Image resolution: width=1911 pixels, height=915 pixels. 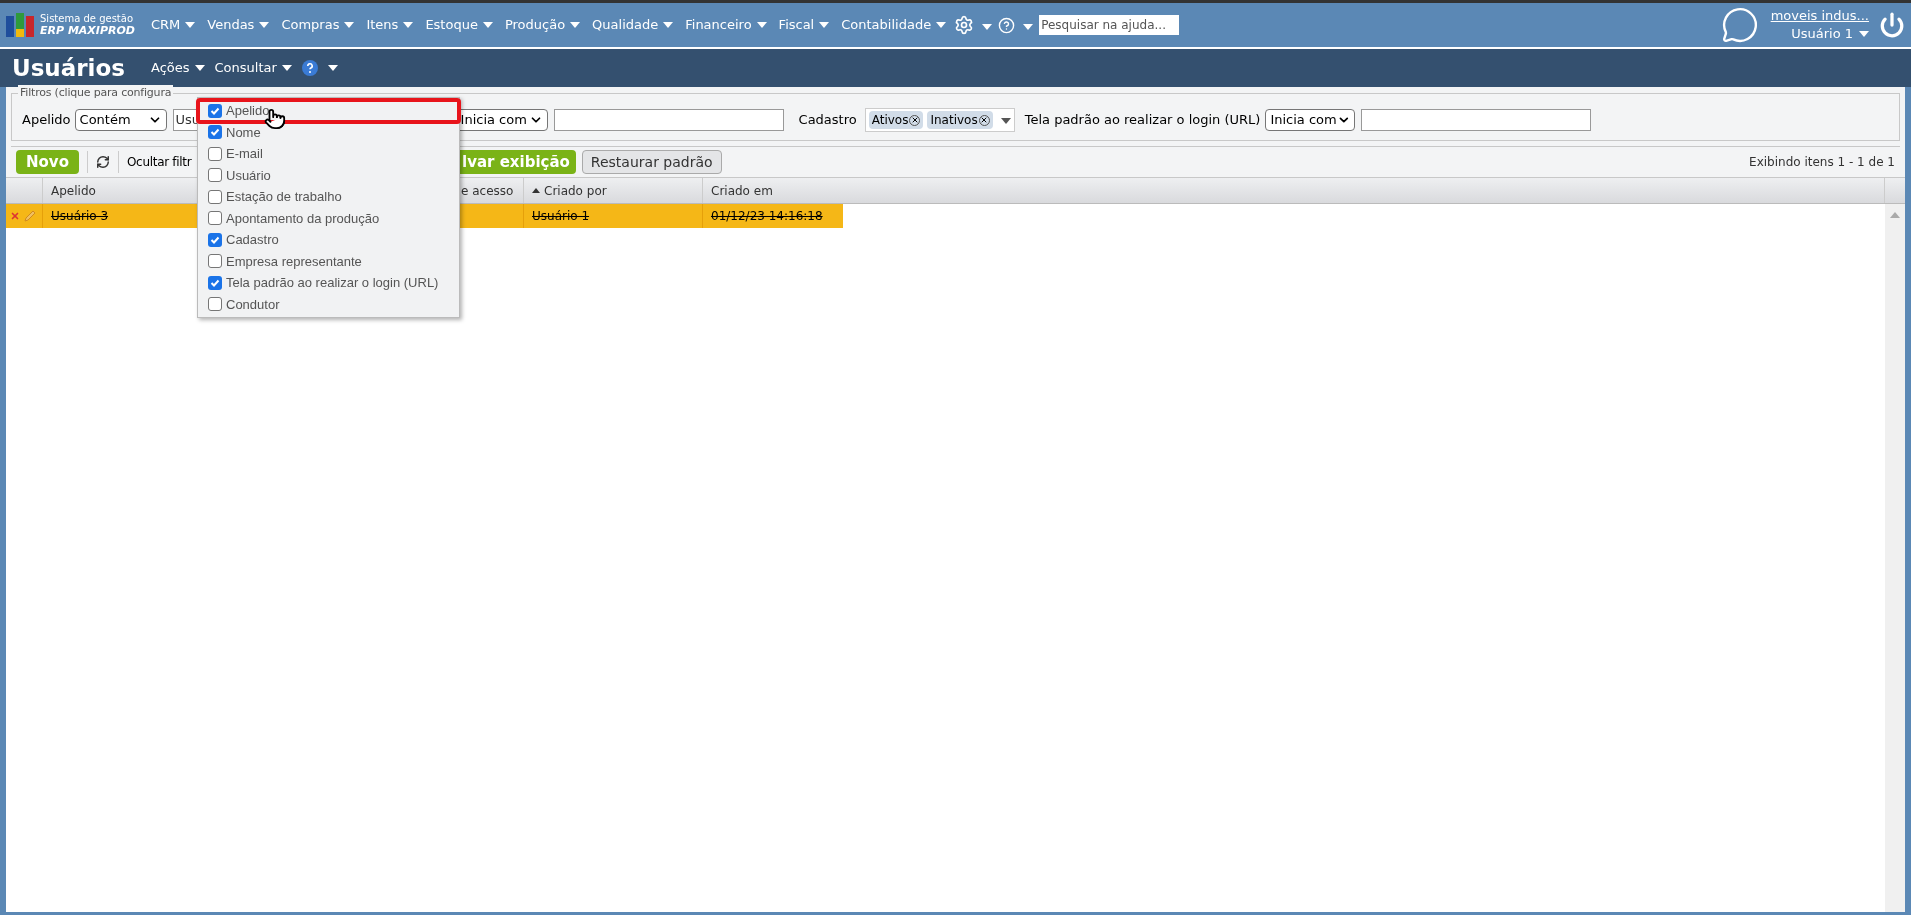 What do you see at coordinates (328, 240) in the screenshot?
I see `column-option: Cadastro` at bounding box center [328, 240].